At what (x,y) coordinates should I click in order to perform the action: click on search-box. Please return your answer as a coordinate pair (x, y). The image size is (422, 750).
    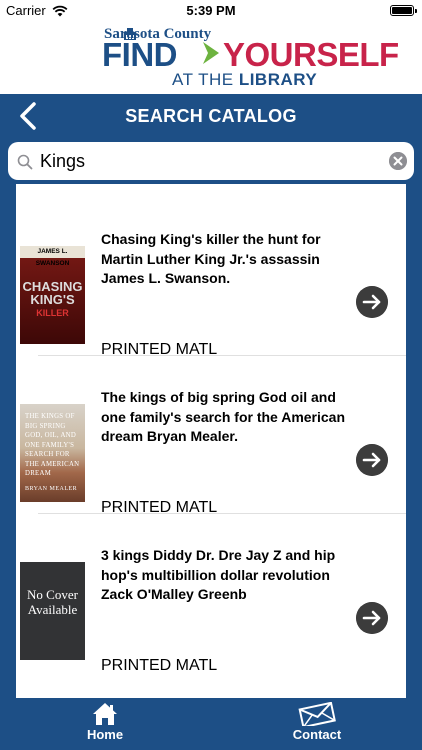
    Looking at the image, I should click on (211, 161).